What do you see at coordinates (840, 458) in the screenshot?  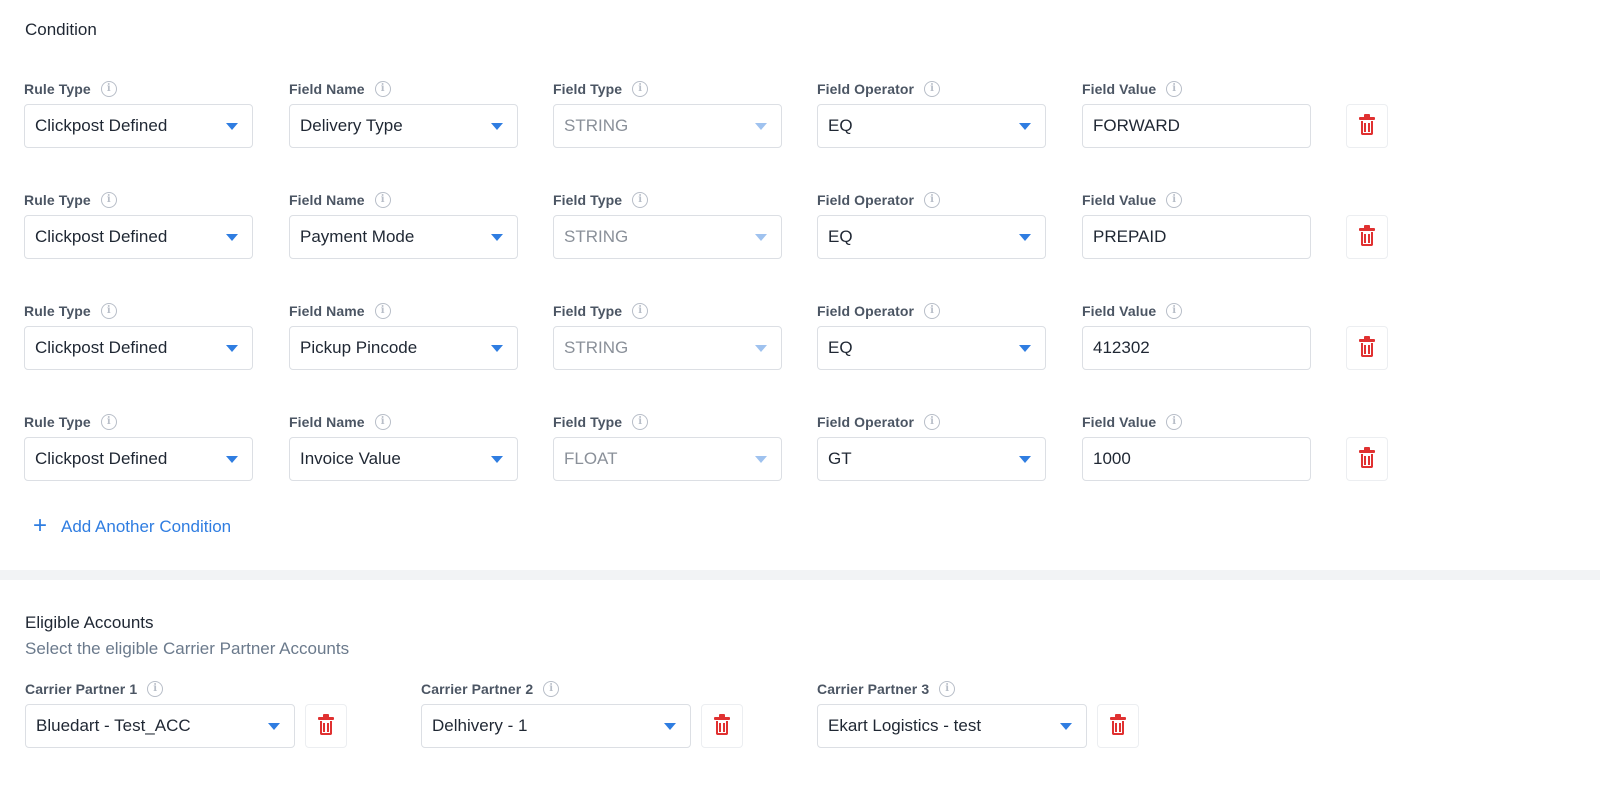 I see `field-operator-value: GT` at bounding box center [840, 458].